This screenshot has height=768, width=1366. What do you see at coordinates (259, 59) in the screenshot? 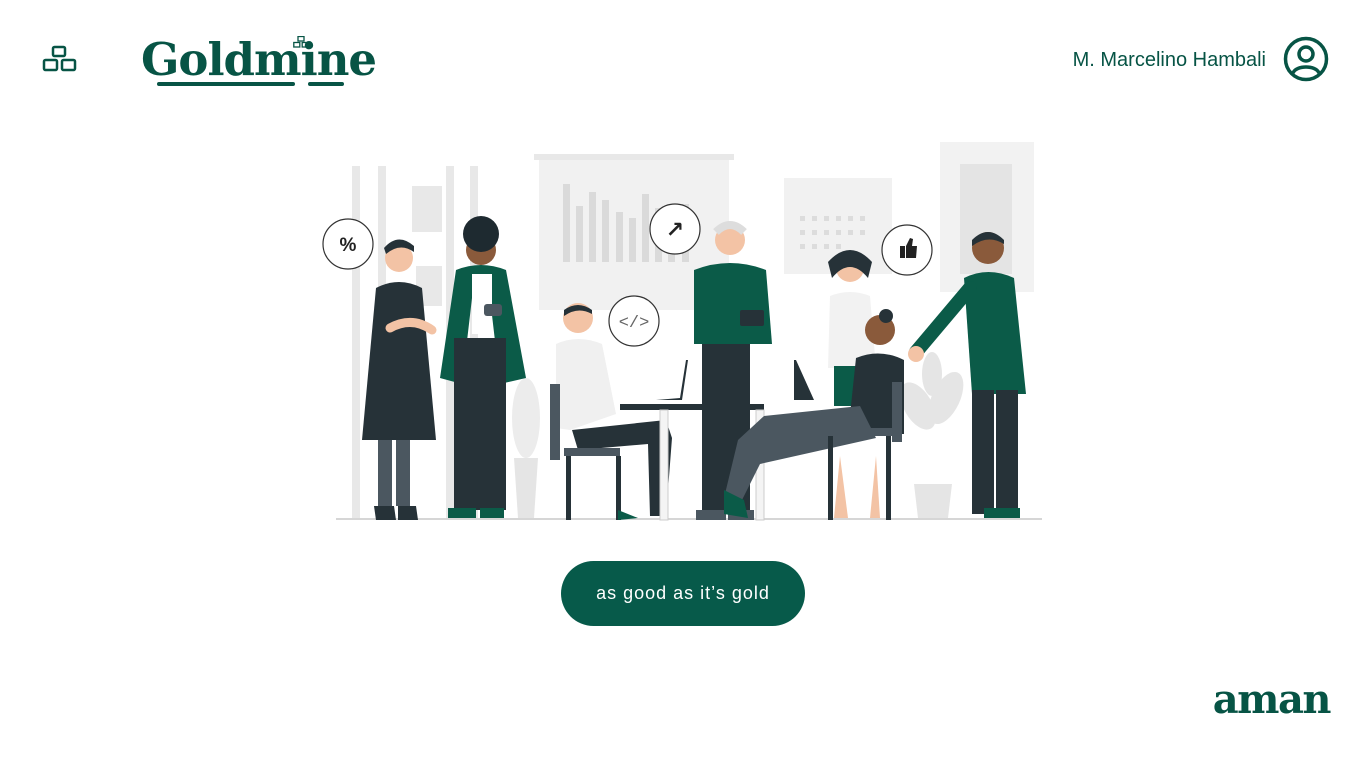
I see `app-title: Goldmine` at bounding box center [259, 59].